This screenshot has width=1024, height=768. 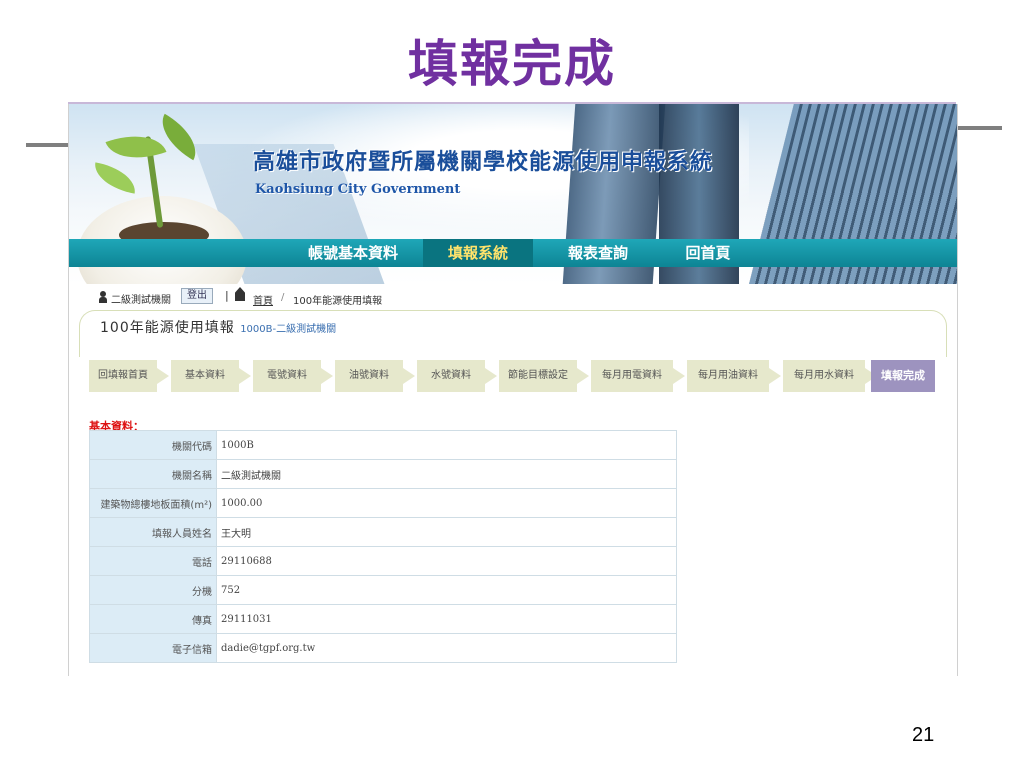 I want to click on table-row: 分機 752, so click(x=383, y=590).